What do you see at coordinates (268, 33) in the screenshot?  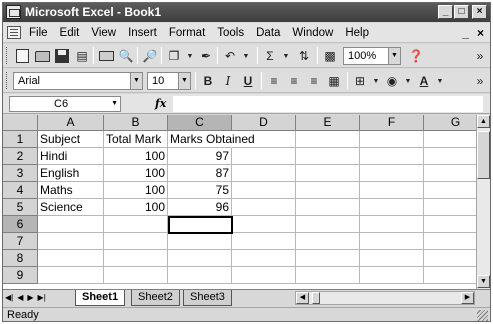 I see `menu-data: Data` at bounding box center [268, 33].